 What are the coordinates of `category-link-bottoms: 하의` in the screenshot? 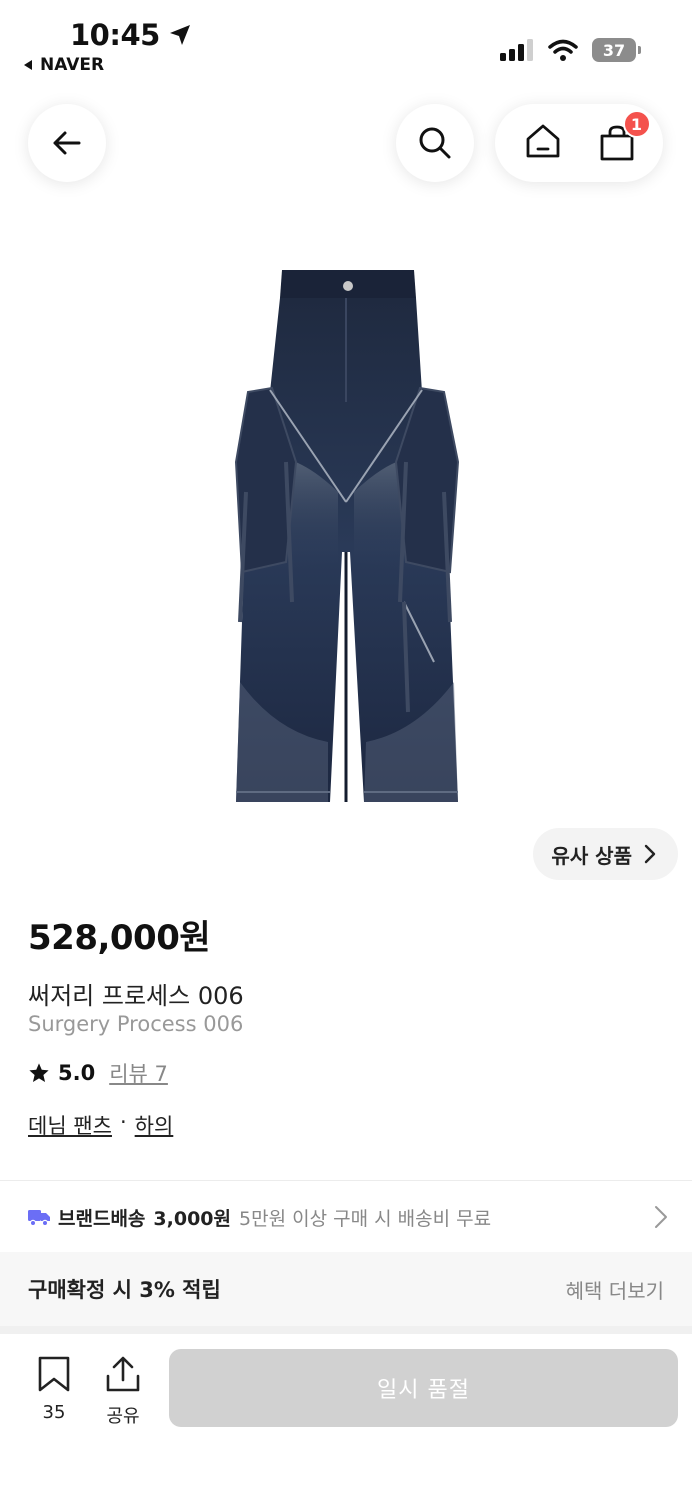 It's located at (154, 1125).